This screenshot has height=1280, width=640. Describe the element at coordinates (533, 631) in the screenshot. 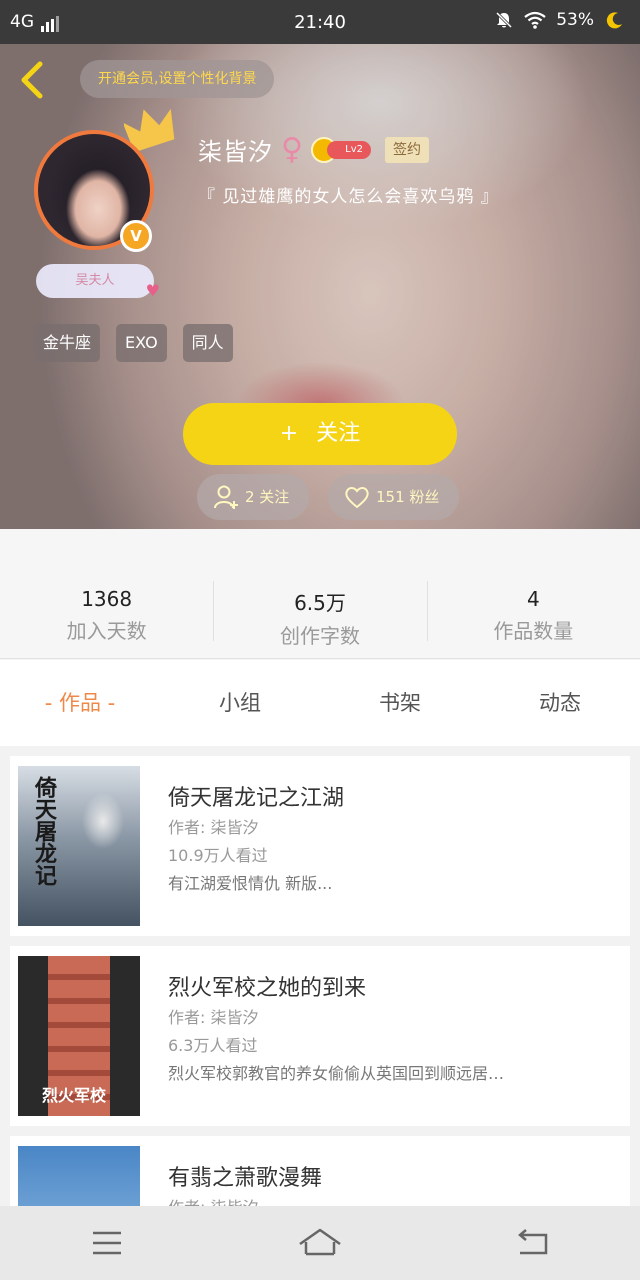

I see `stat-label: 作品数量` at that location.